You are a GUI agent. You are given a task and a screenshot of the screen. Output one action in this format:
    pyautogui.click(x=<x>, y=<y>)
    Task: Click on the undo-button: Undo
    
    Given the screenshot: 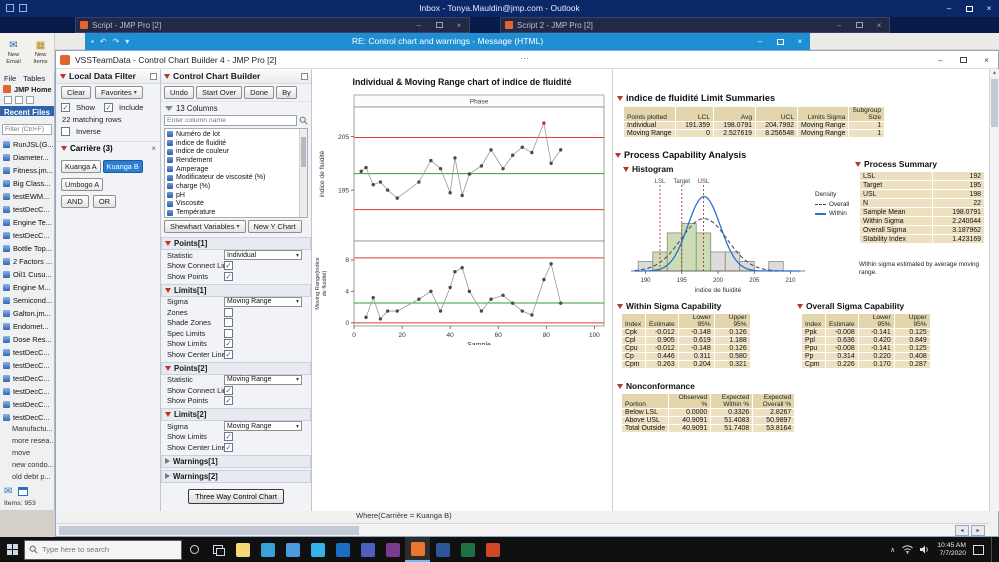 What is the action you would take?
    pyautogui.click(x=179, y=92)
    